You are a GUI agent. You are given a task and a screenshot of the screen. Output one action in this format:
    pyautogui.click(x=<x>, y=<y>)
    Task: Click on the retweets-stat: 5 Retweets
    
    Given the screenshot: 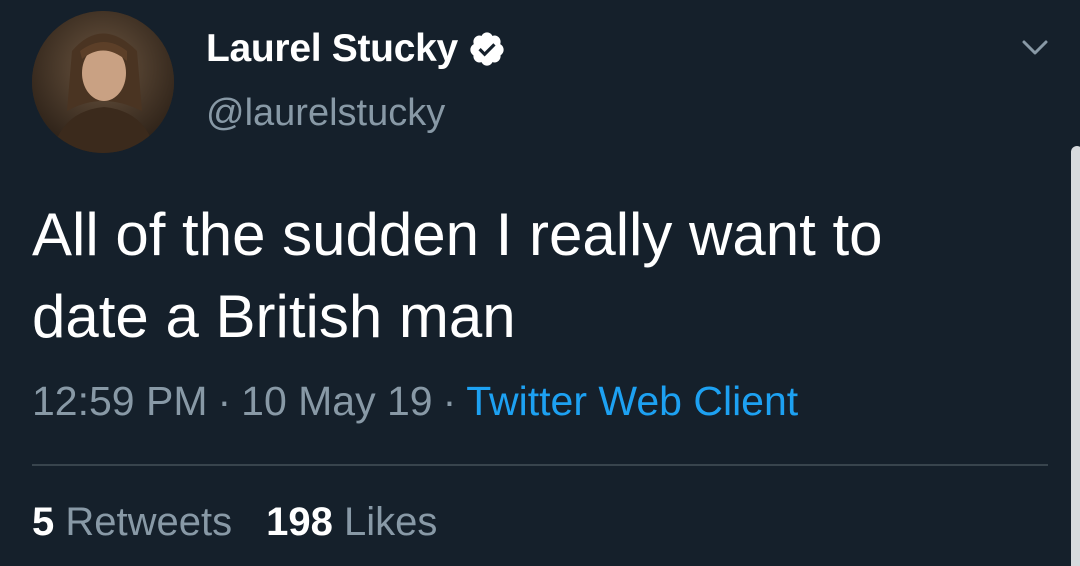 What is the action you would take?
    pyautogui.click(x=132, y=522)
    